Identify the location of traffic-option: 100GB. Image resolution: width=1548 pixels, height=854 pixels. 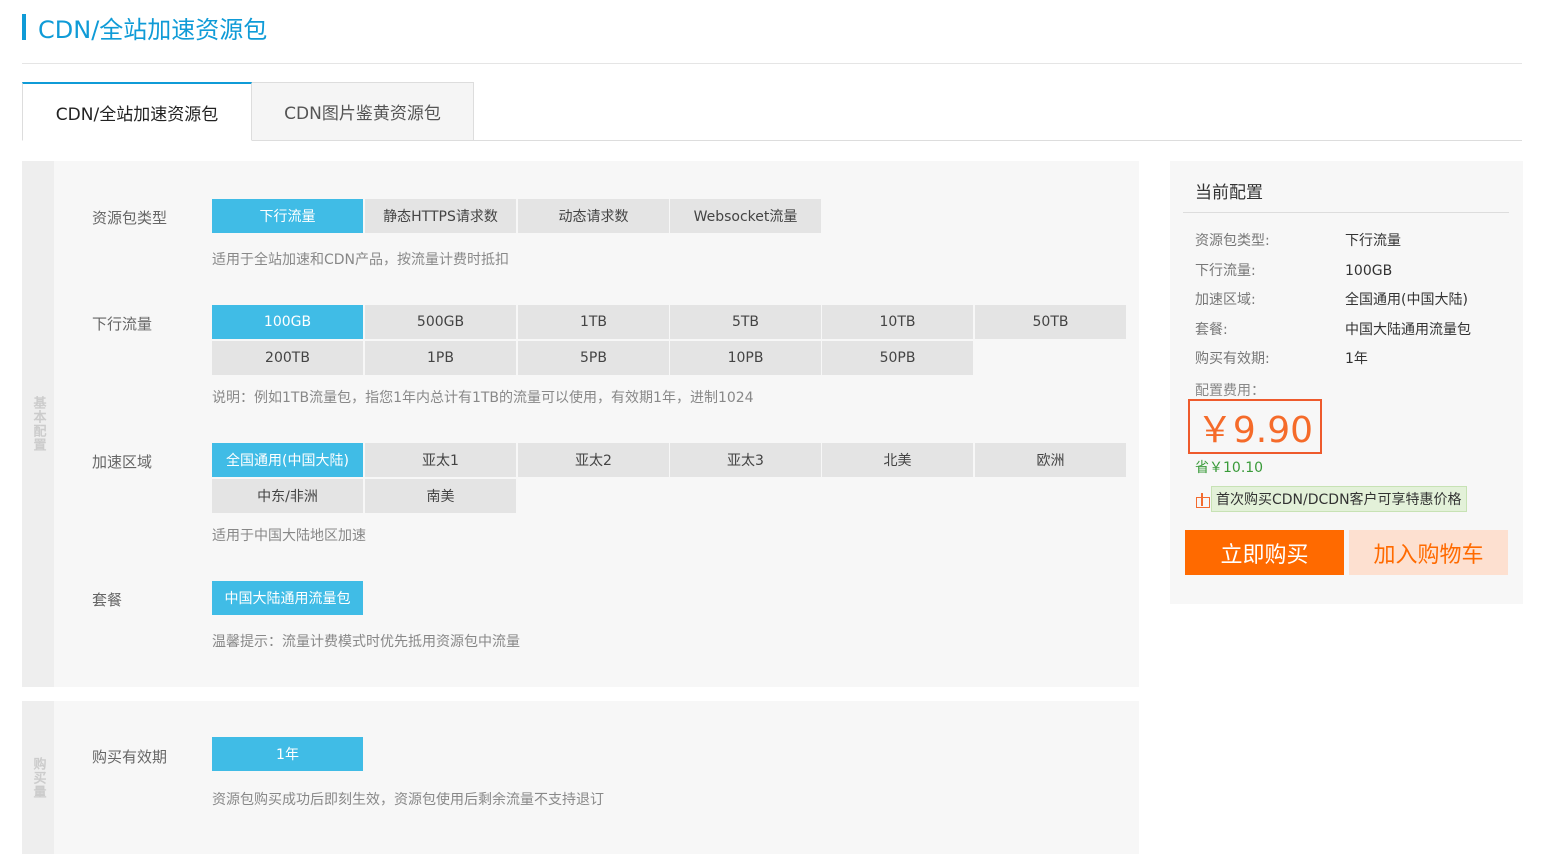
(287, 322).